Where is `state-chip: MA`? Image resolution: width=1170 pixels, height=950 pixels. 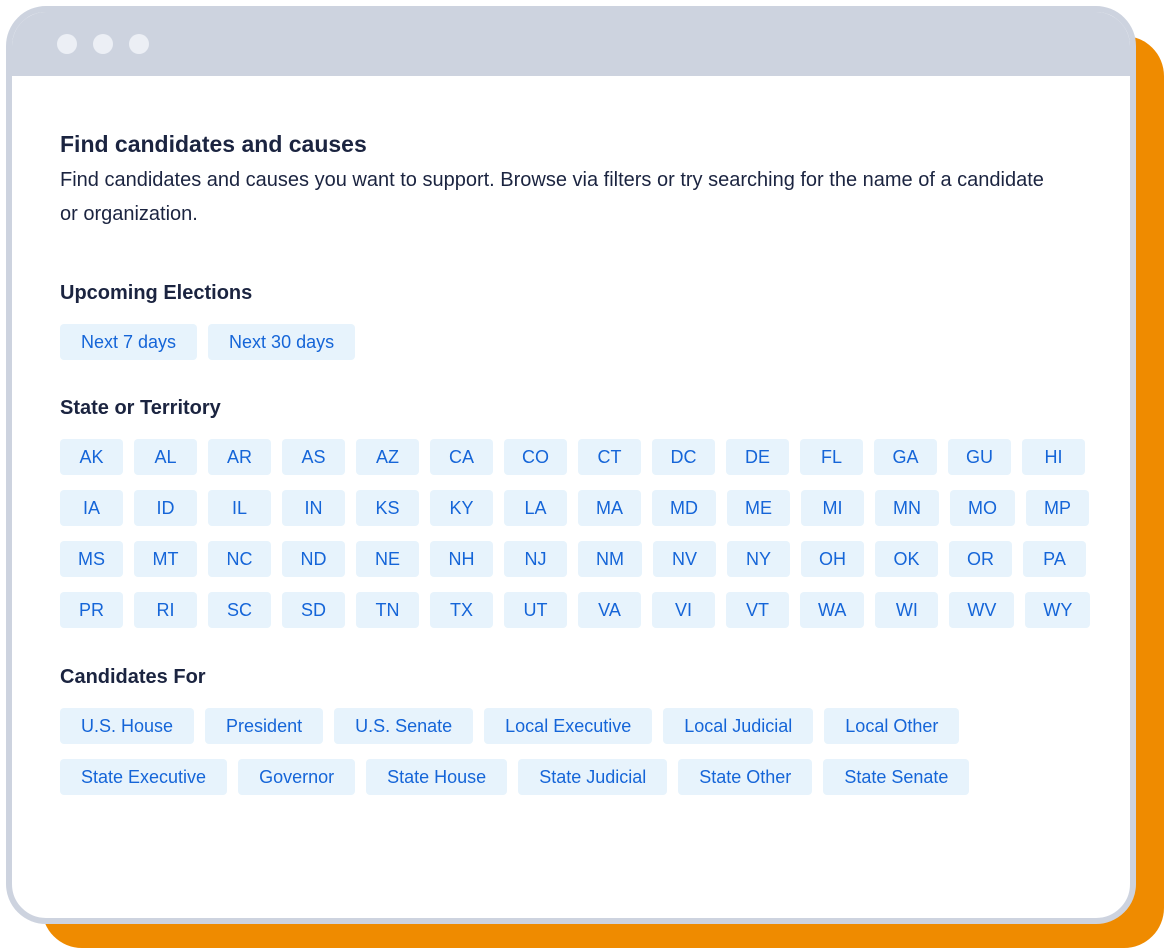 state-chip: MA is located at coordinates (609, 508).